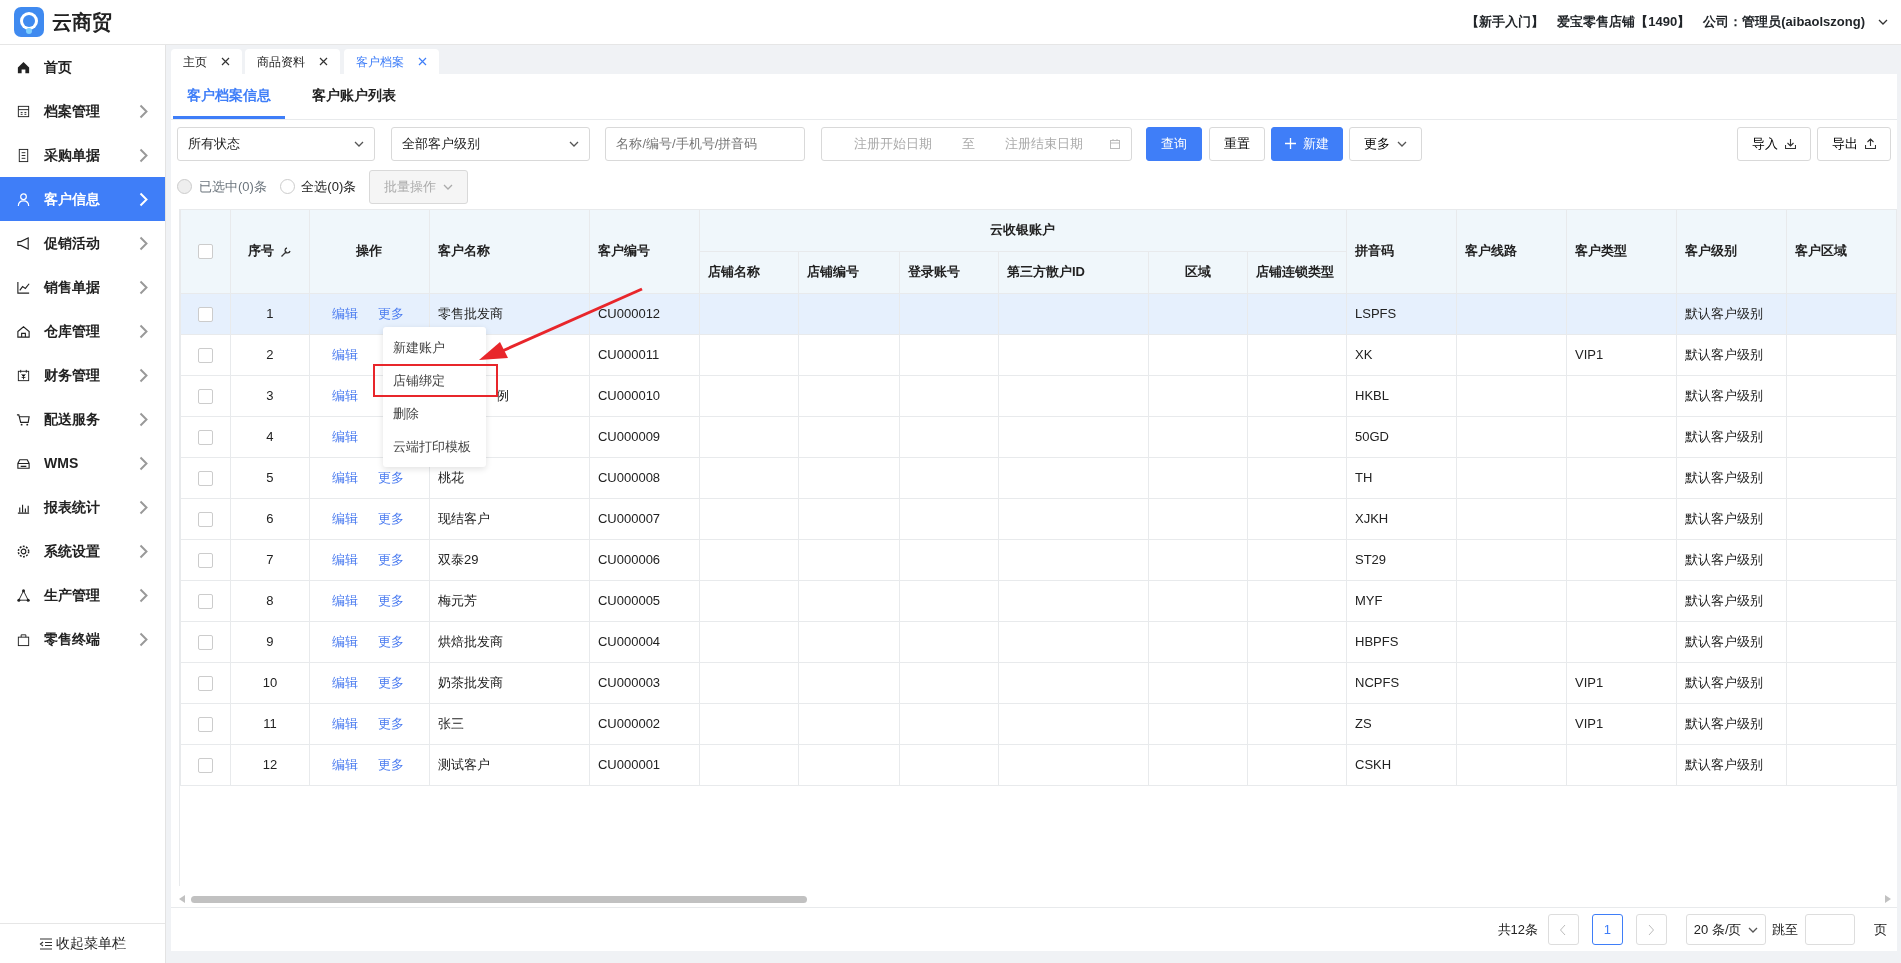 This screenshot has width=1901, height=963. I want to click on sidebar-item: 配送服务, so click(82, 419).